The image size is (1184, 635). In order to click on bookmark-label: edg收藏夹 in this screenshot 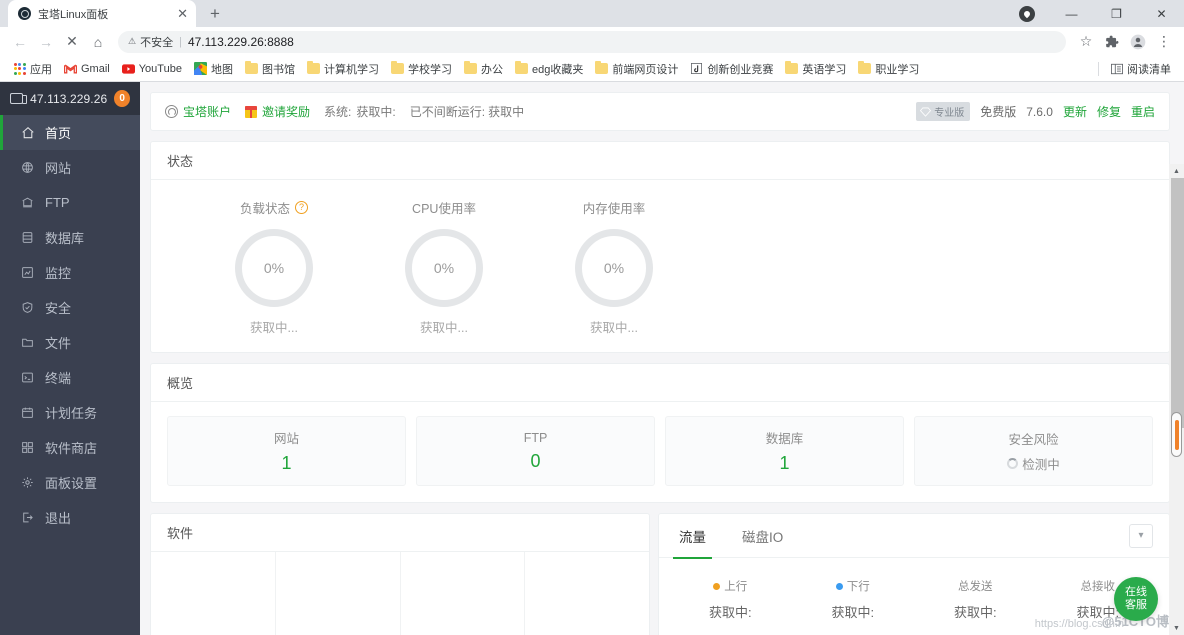, I will do `click(557, 69)`.